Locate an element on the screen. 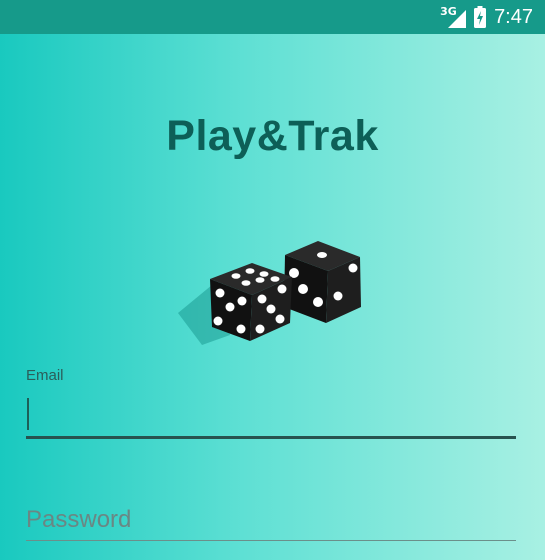  signal-indicator: 3G is located at coordinates (453, 17).